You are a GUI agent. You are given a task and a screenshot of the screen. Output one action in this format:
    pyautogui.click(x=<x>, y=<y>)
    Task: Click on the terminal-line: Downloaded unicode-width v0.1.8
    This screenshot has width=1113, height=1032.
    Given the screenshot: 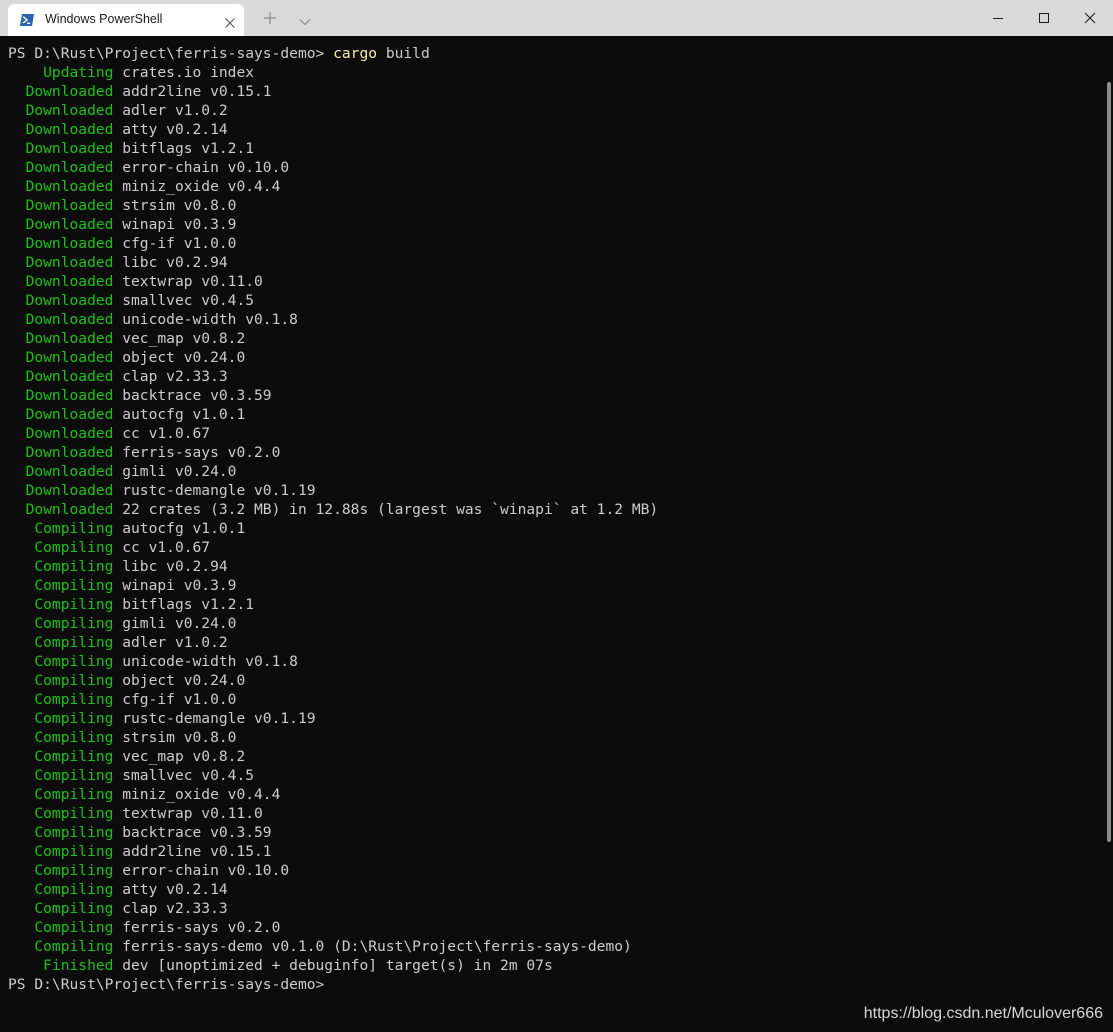 What is the action you would take?
    pyautogui.click(x=333, y=319)
    